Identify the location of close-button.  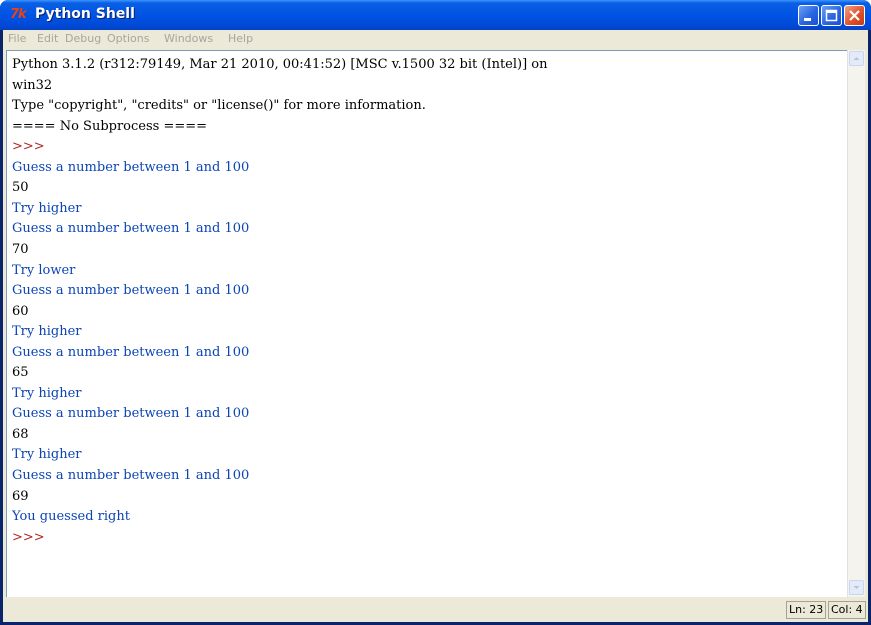
(854, 15).